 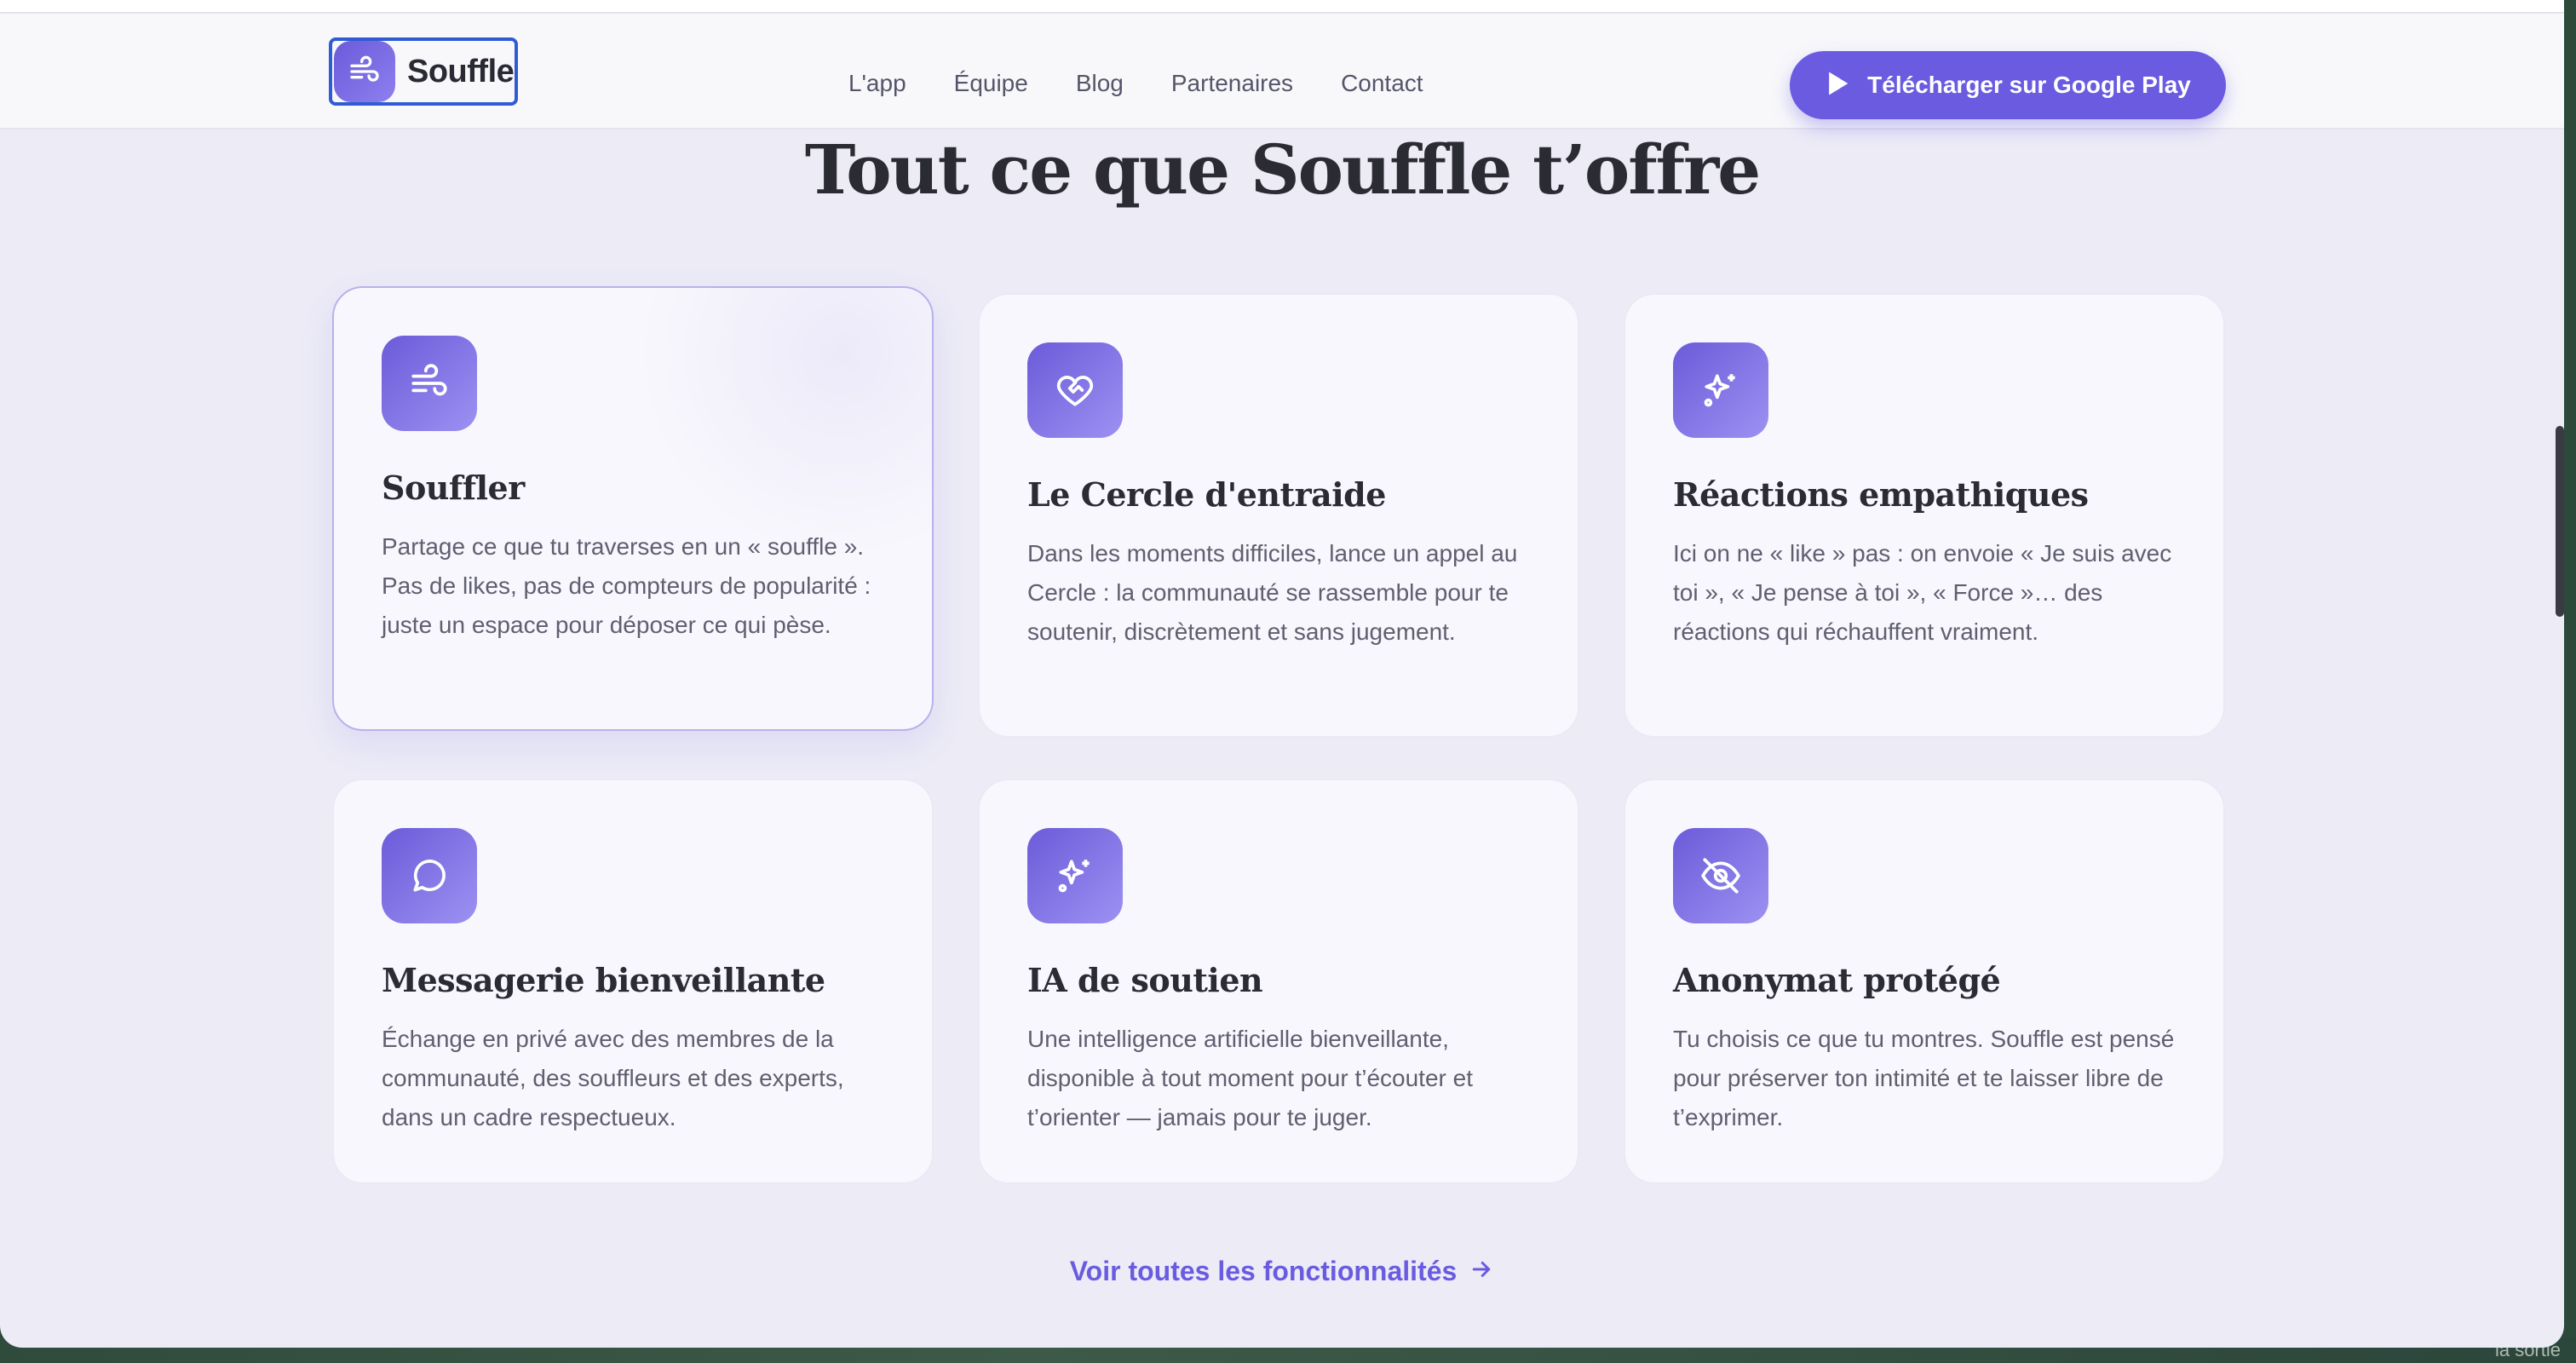 I want to click on see-all-features-label: Voir toutes les fonctionnalités, so click(x=1264, y=1271).